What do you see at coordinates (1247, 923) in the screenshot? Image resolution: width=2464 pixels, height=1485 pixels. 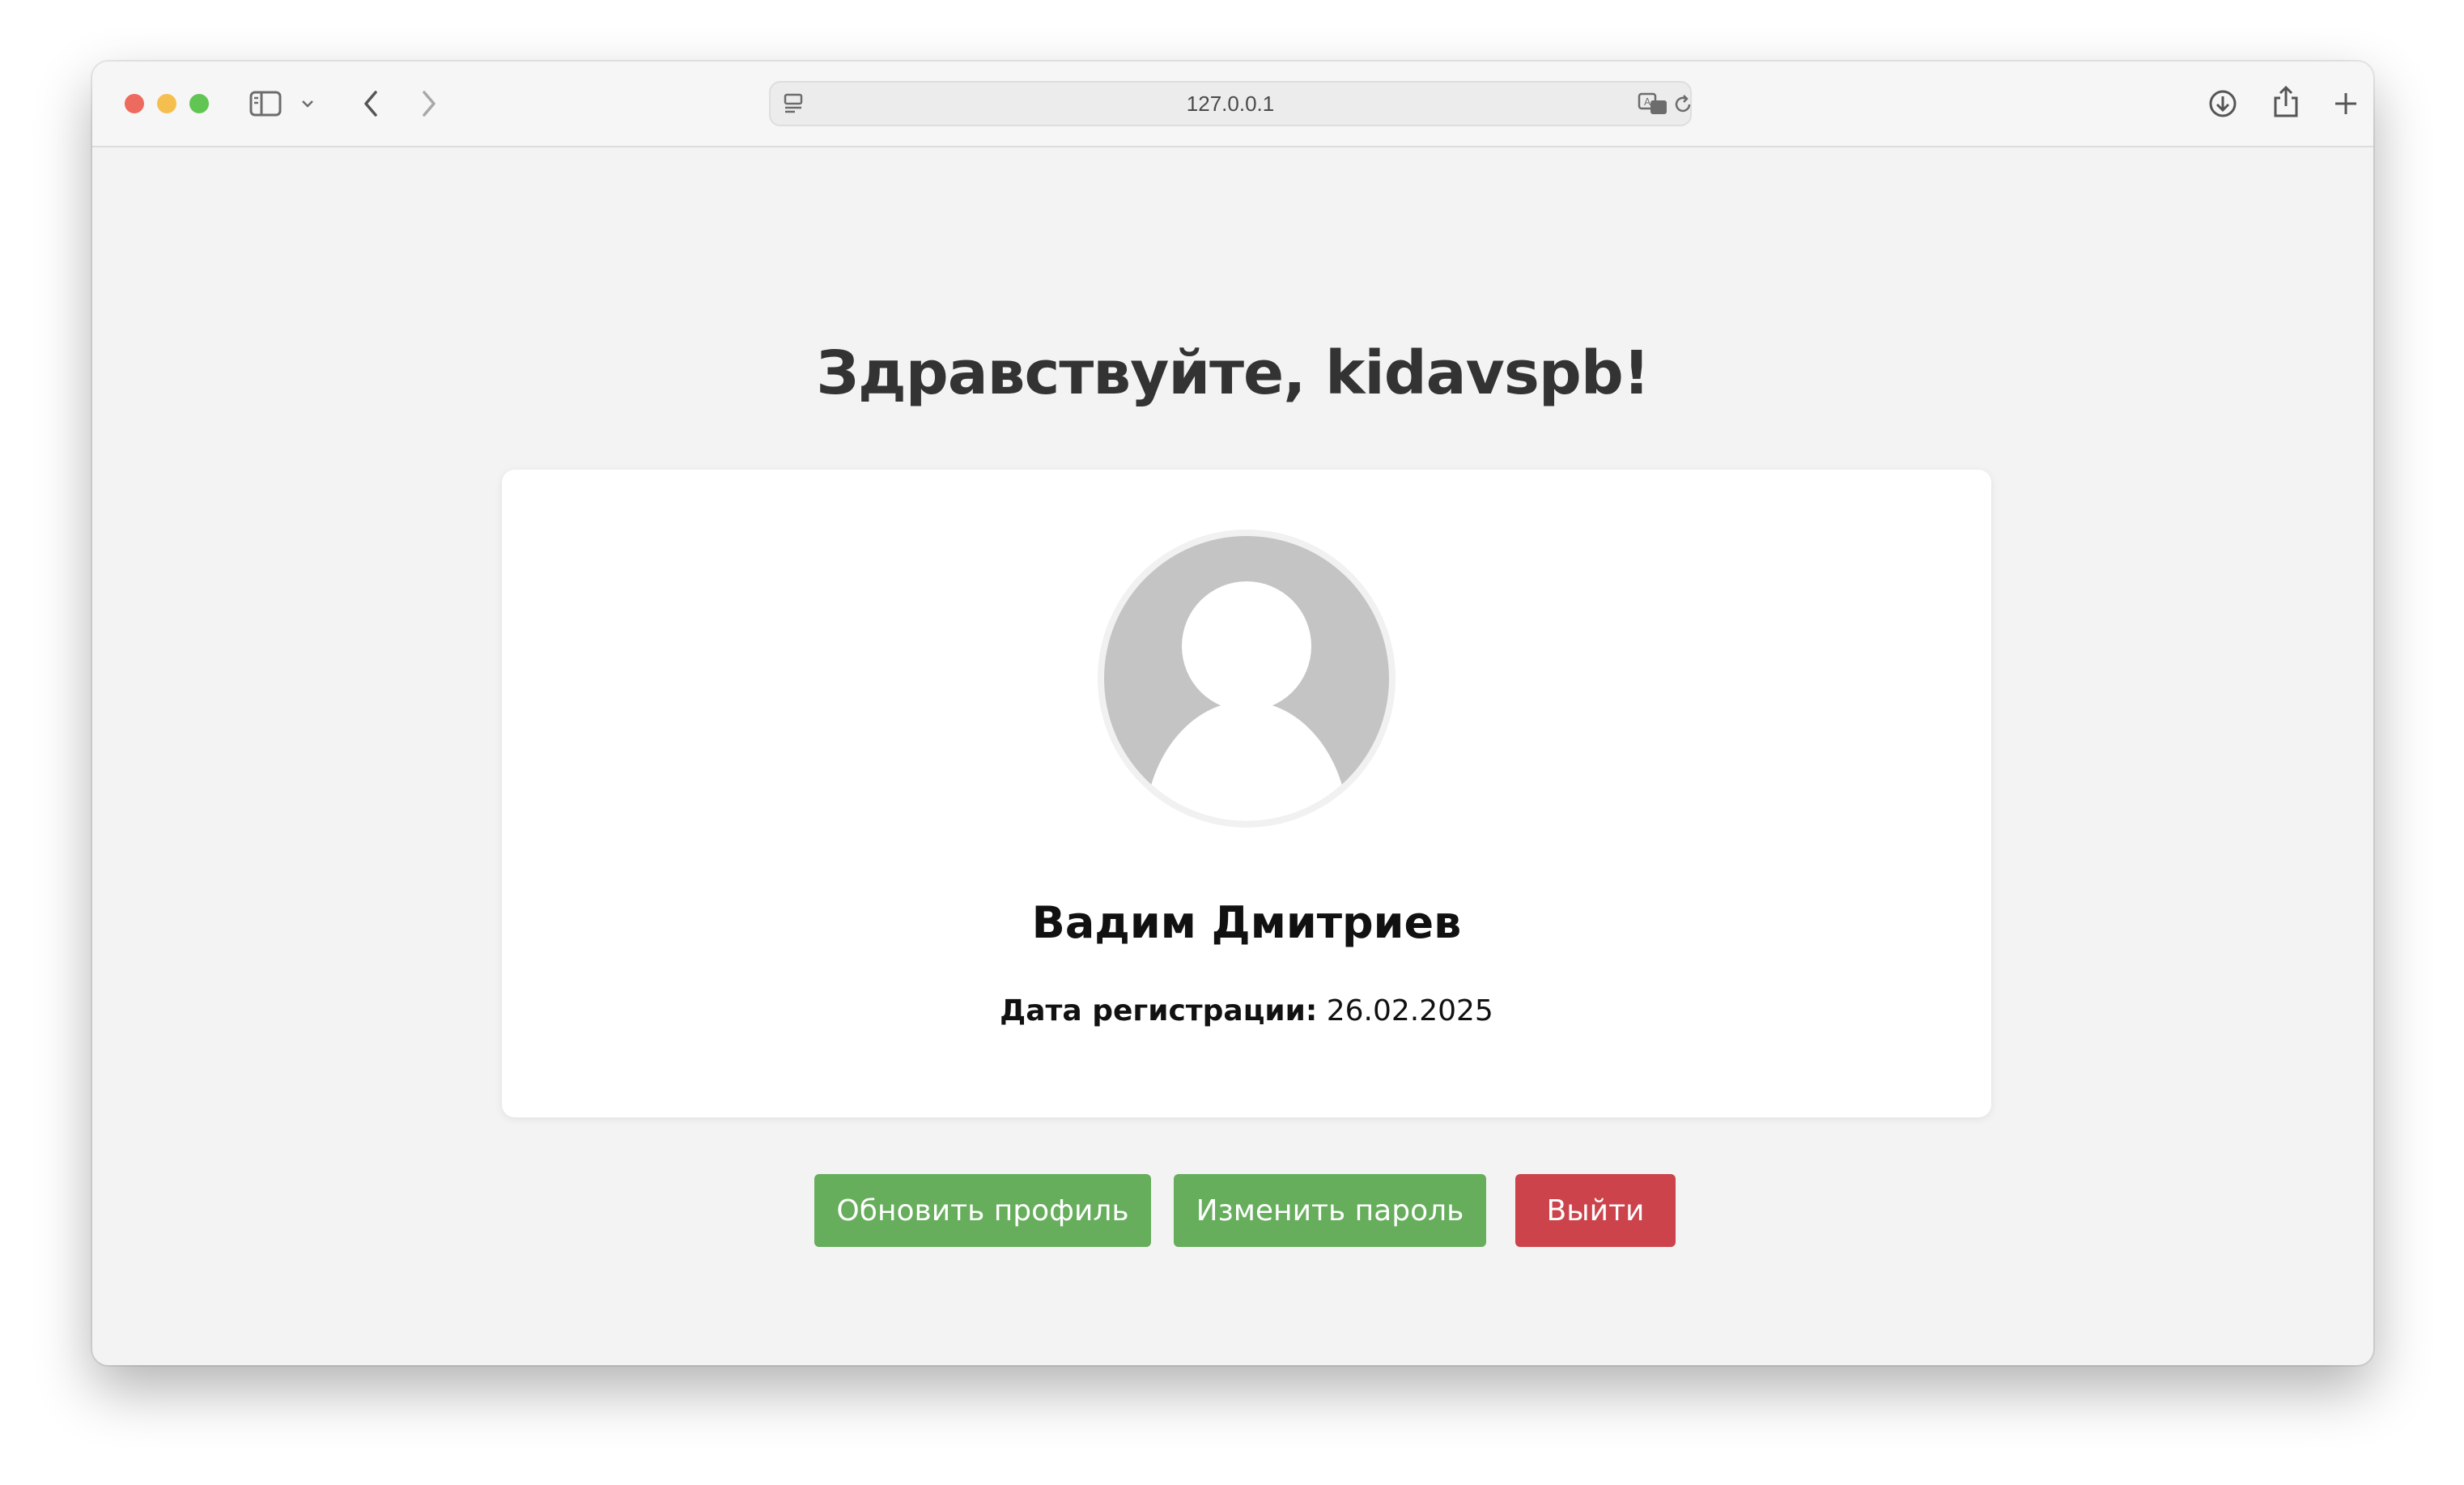 I see `user-full-name: Вадим Дмитриев` at bounding box center [1247, 923].